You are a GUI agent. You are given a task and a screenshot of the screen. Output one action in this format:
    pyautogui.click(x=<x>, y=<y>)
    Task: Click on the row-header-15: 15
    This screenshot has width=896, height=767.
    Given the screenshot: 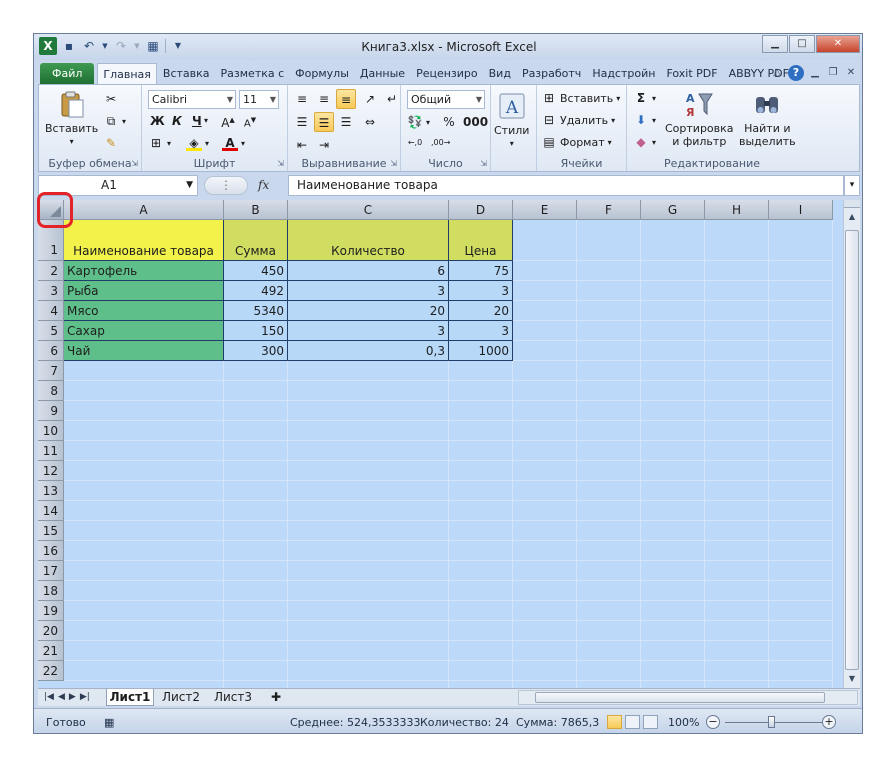 What is the action you would take?
    pyautogui.click(x=51, y=531)
    